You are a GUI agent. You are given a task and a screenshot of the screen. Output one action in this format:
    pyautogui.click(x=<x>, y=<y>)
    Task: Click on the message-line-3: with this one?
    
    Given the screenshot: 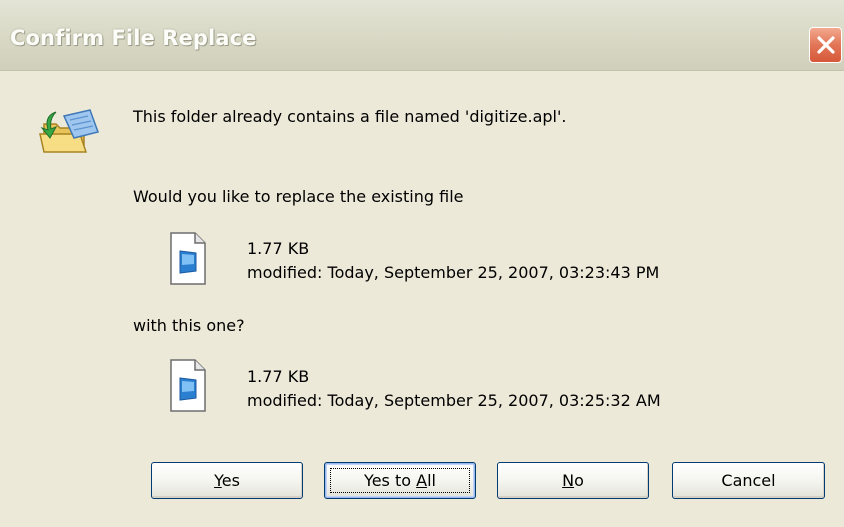 What is the action you would take?
    pyautogui.click(x=189, y=325)
    